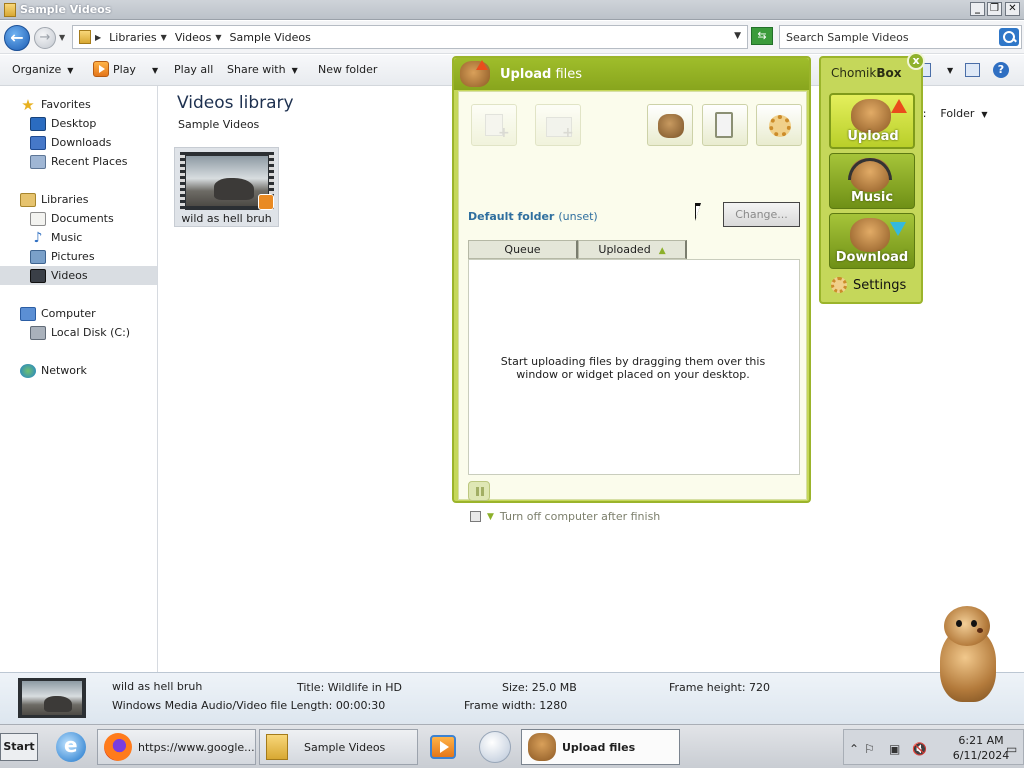 The image size is (1024, 768). I want to click on sidebar-item-label: Favorites, so click(66, 104).